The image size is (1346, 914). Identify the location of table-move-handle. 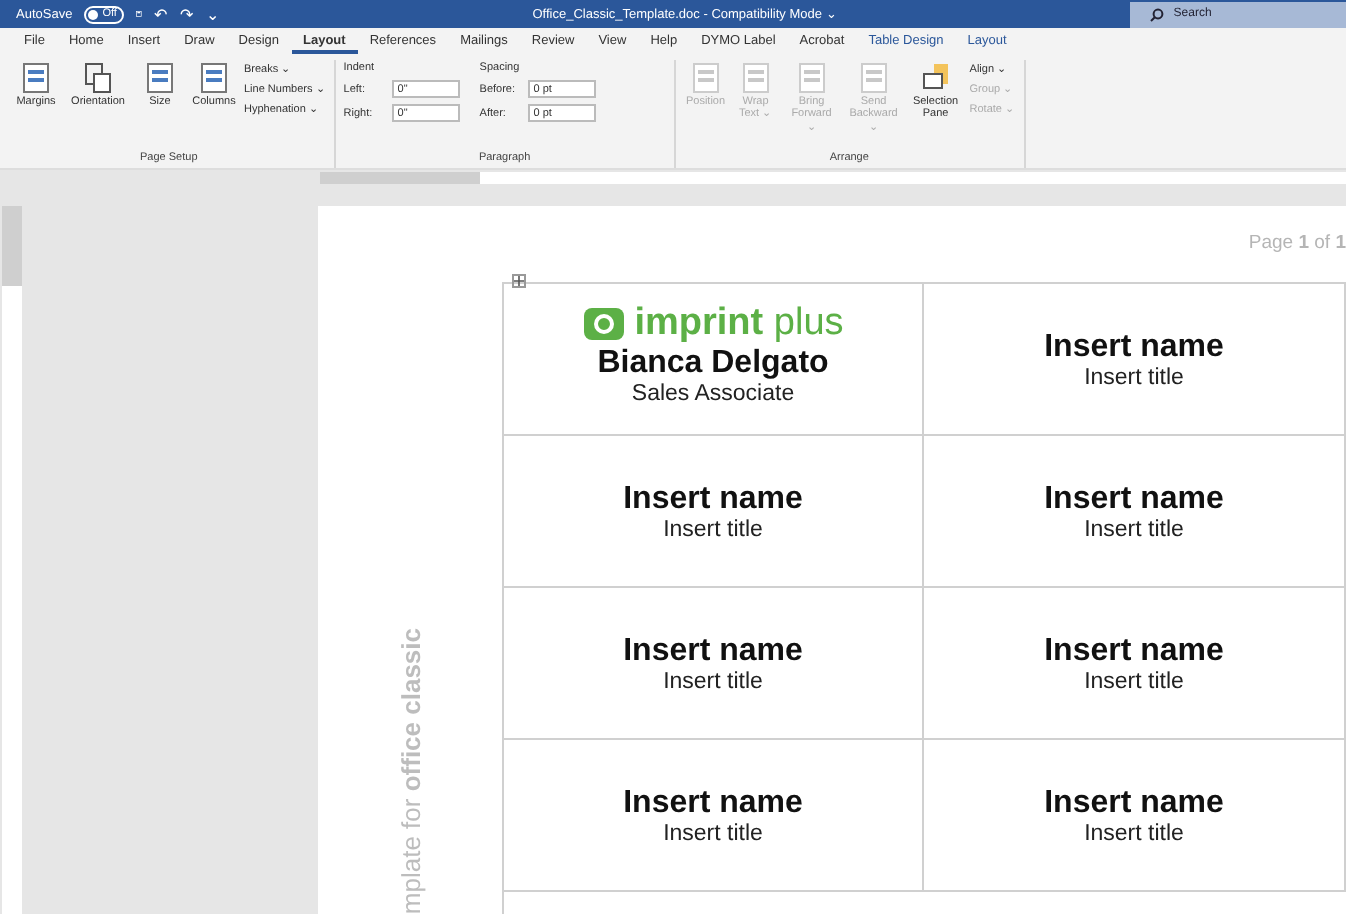
(519, 281).